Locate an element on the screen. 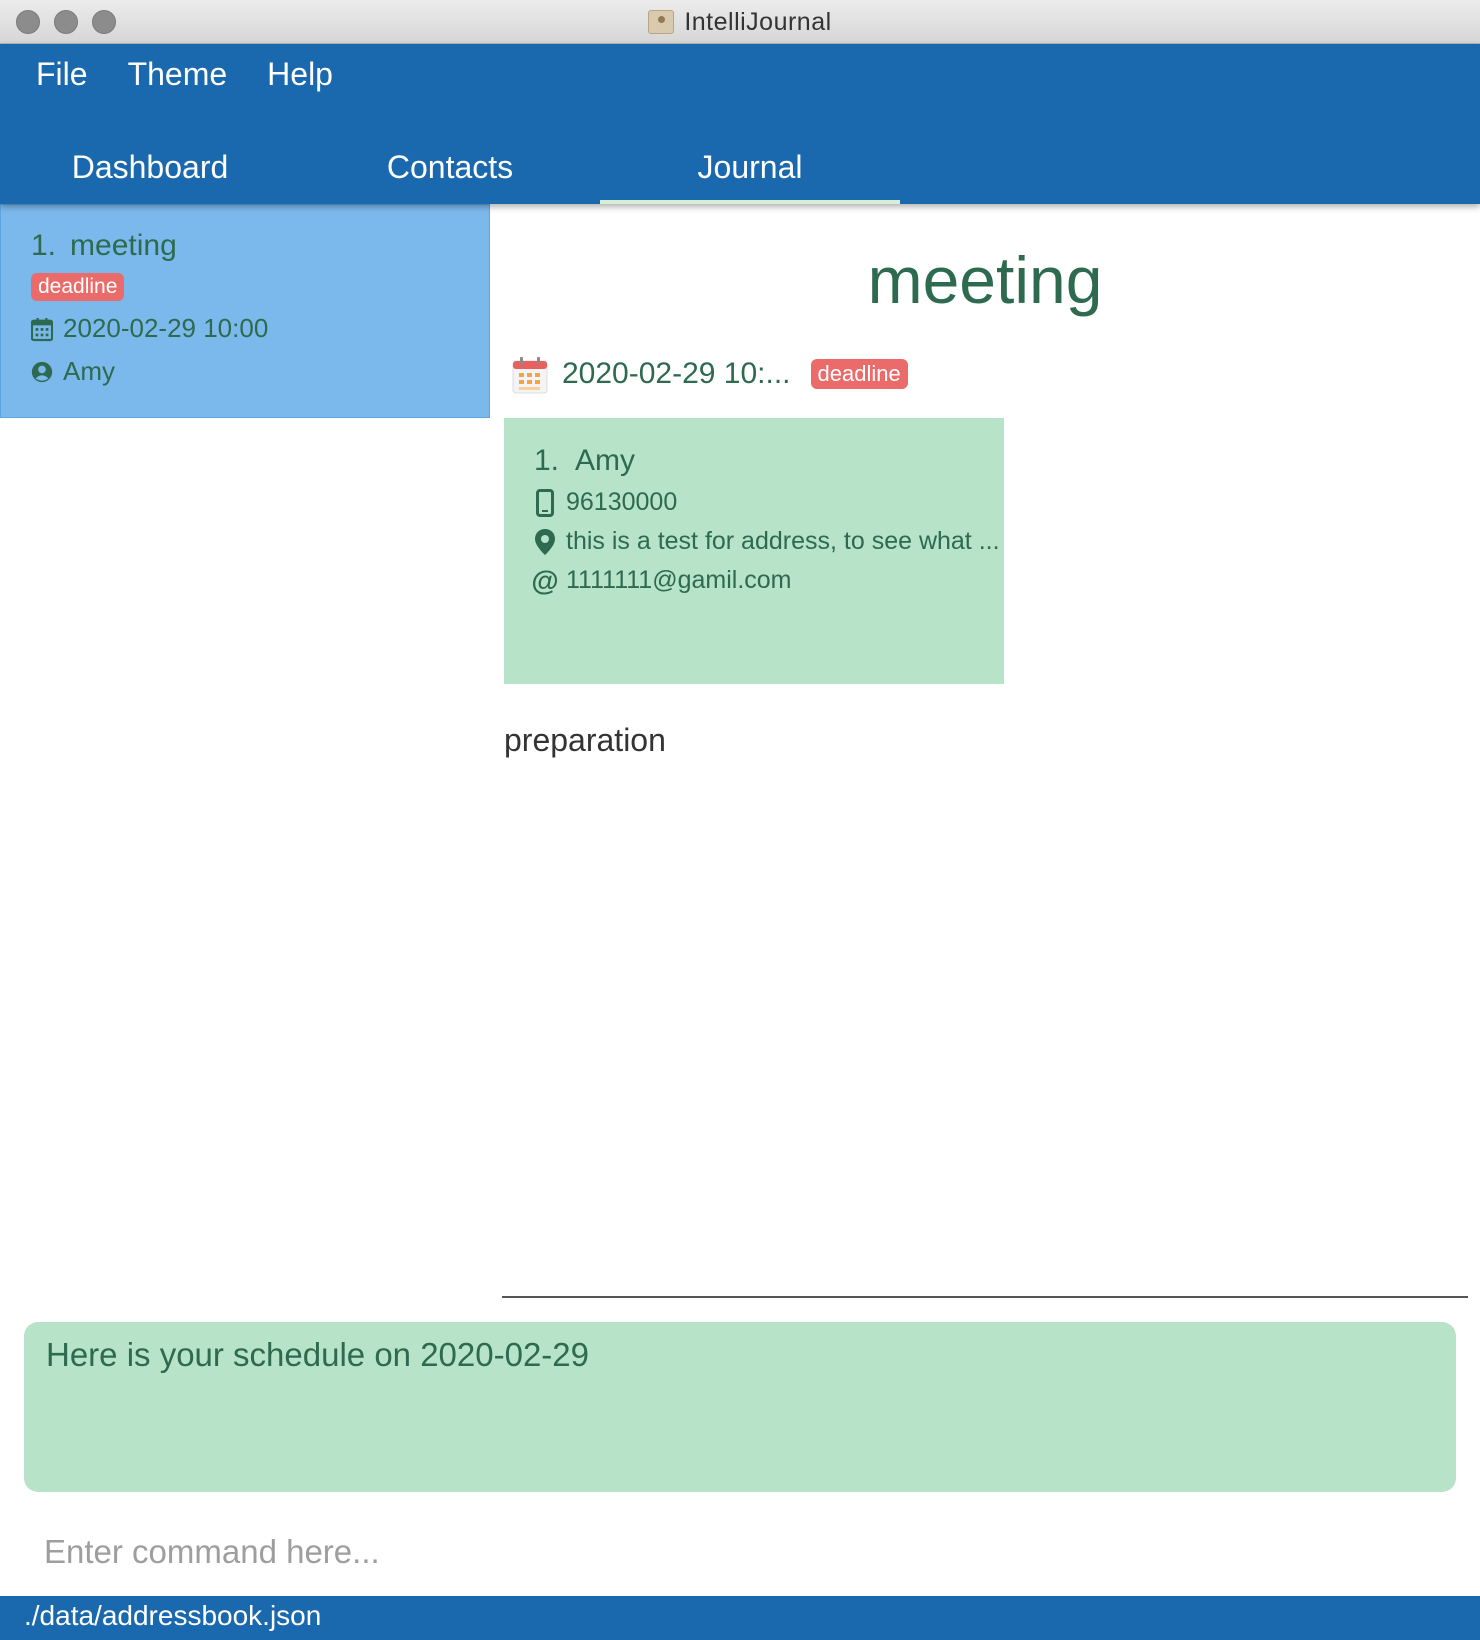  menu-theme: Theme is located at coordinates (178, 74).